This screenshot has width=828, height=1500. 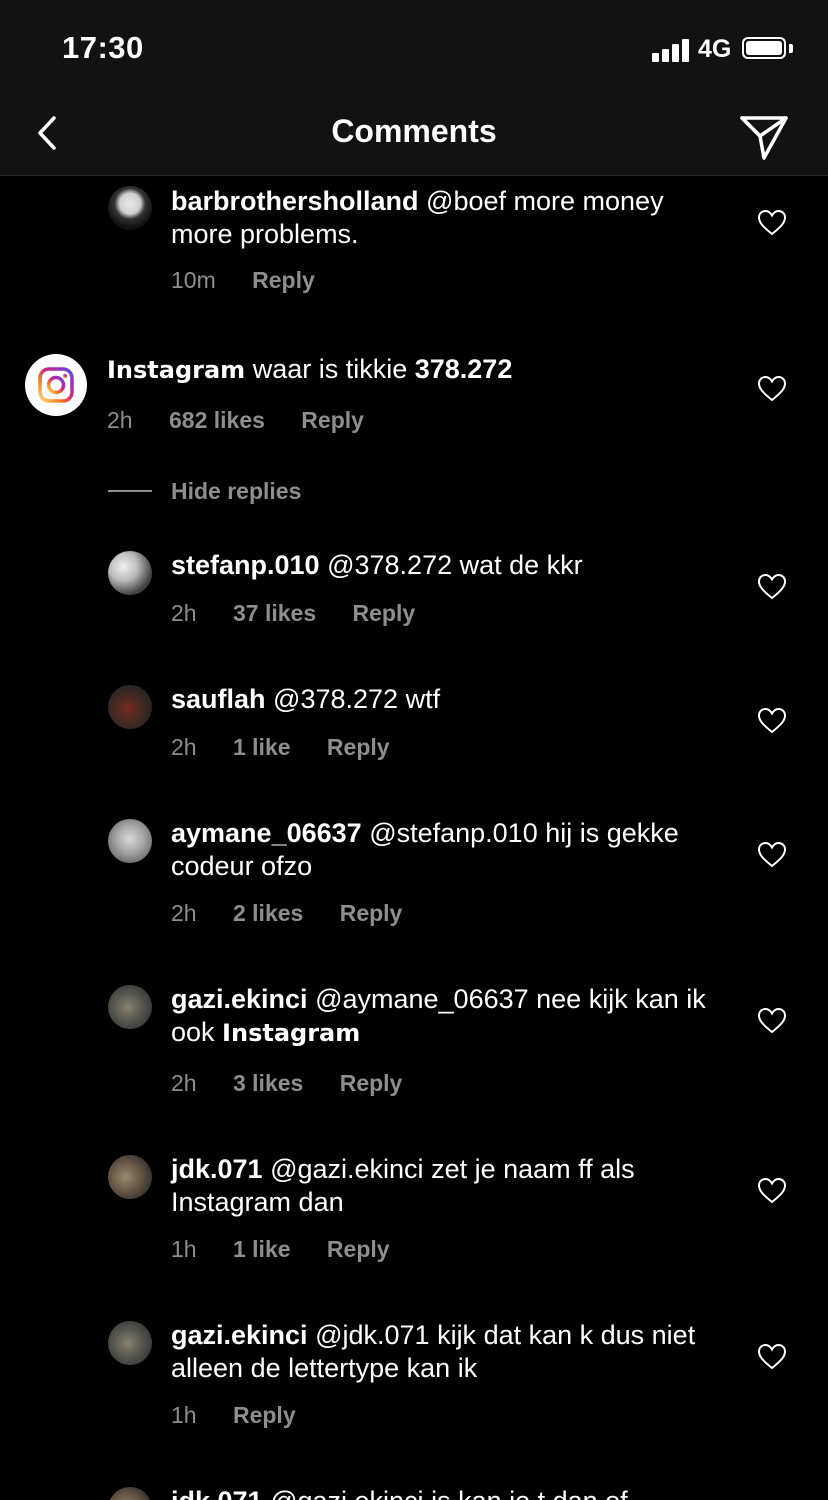 I want to click on comment-username: stefanp.010, so click(x=245, y=565).